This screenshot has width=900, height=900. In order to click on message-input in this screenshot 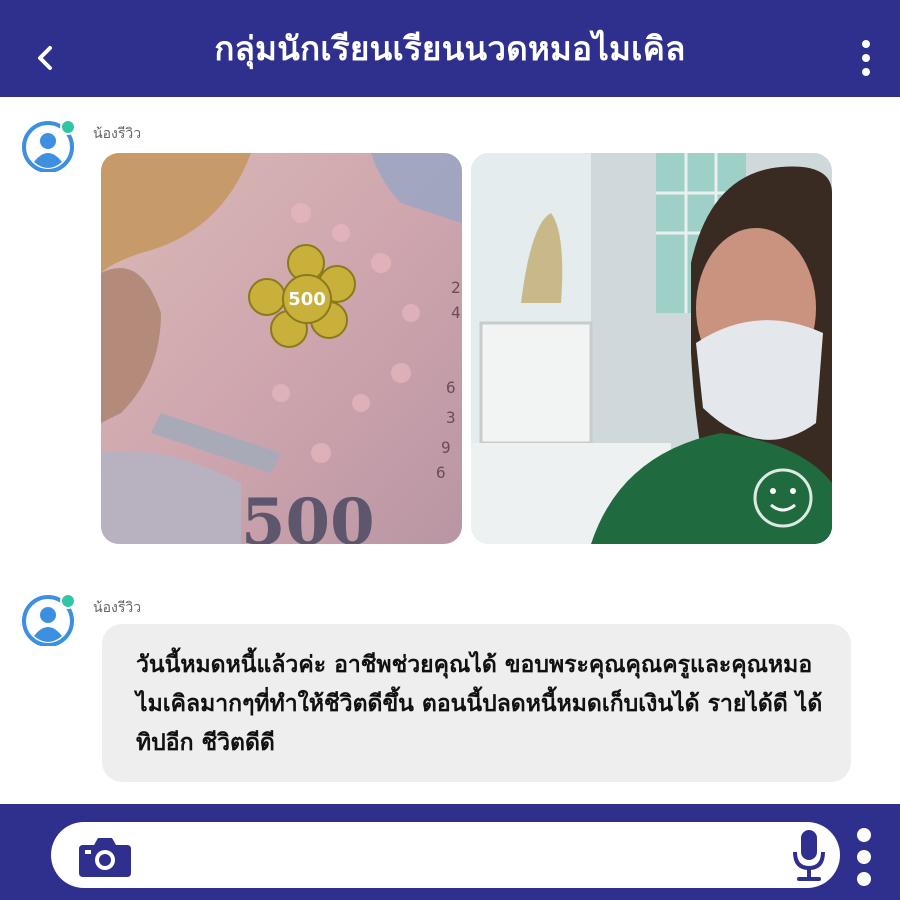, I will do `click(462, 856)`.